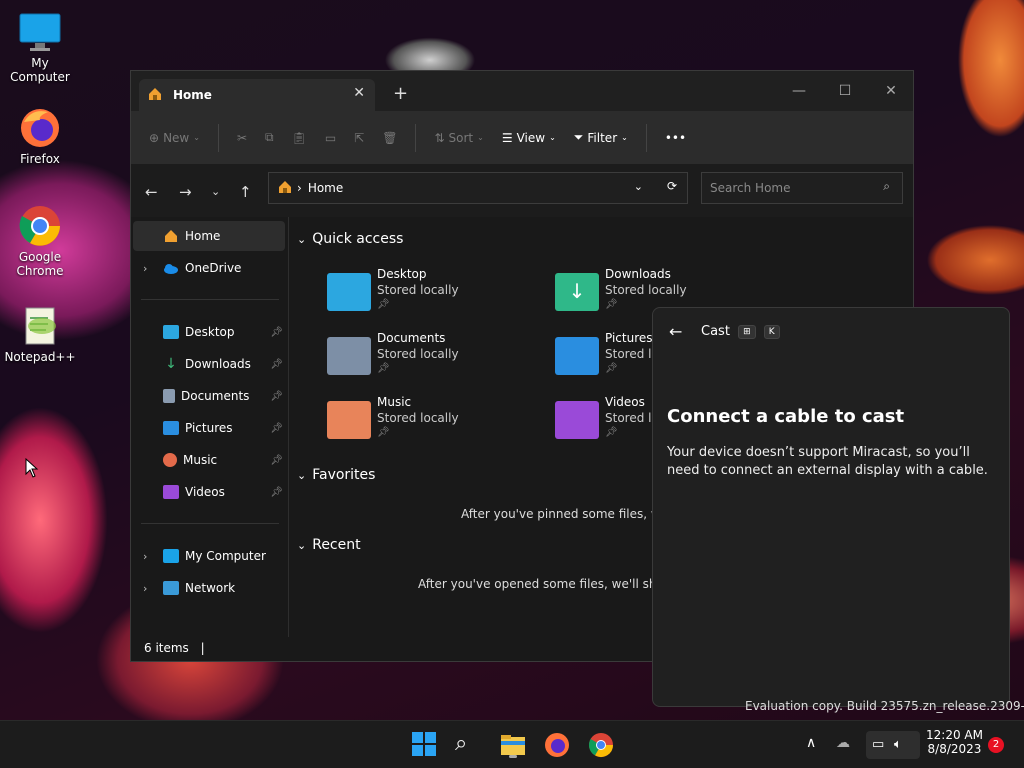 The image size is (1024, 768). What do you see at coordinates (675, 138) in the screenshot?
I see `more-options-button: •••` at bounding box center [675, 138].